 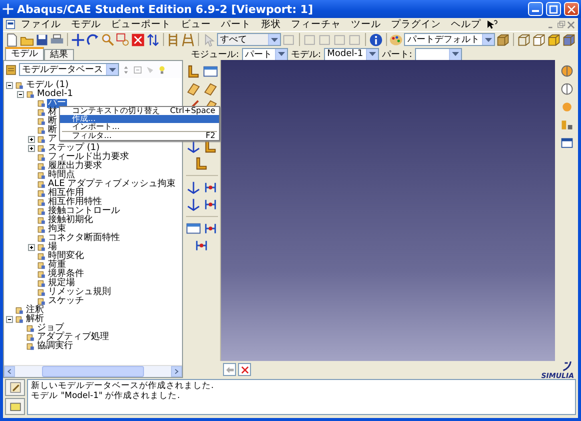 I want to click on cancel-button, so click(x=244, y=369).